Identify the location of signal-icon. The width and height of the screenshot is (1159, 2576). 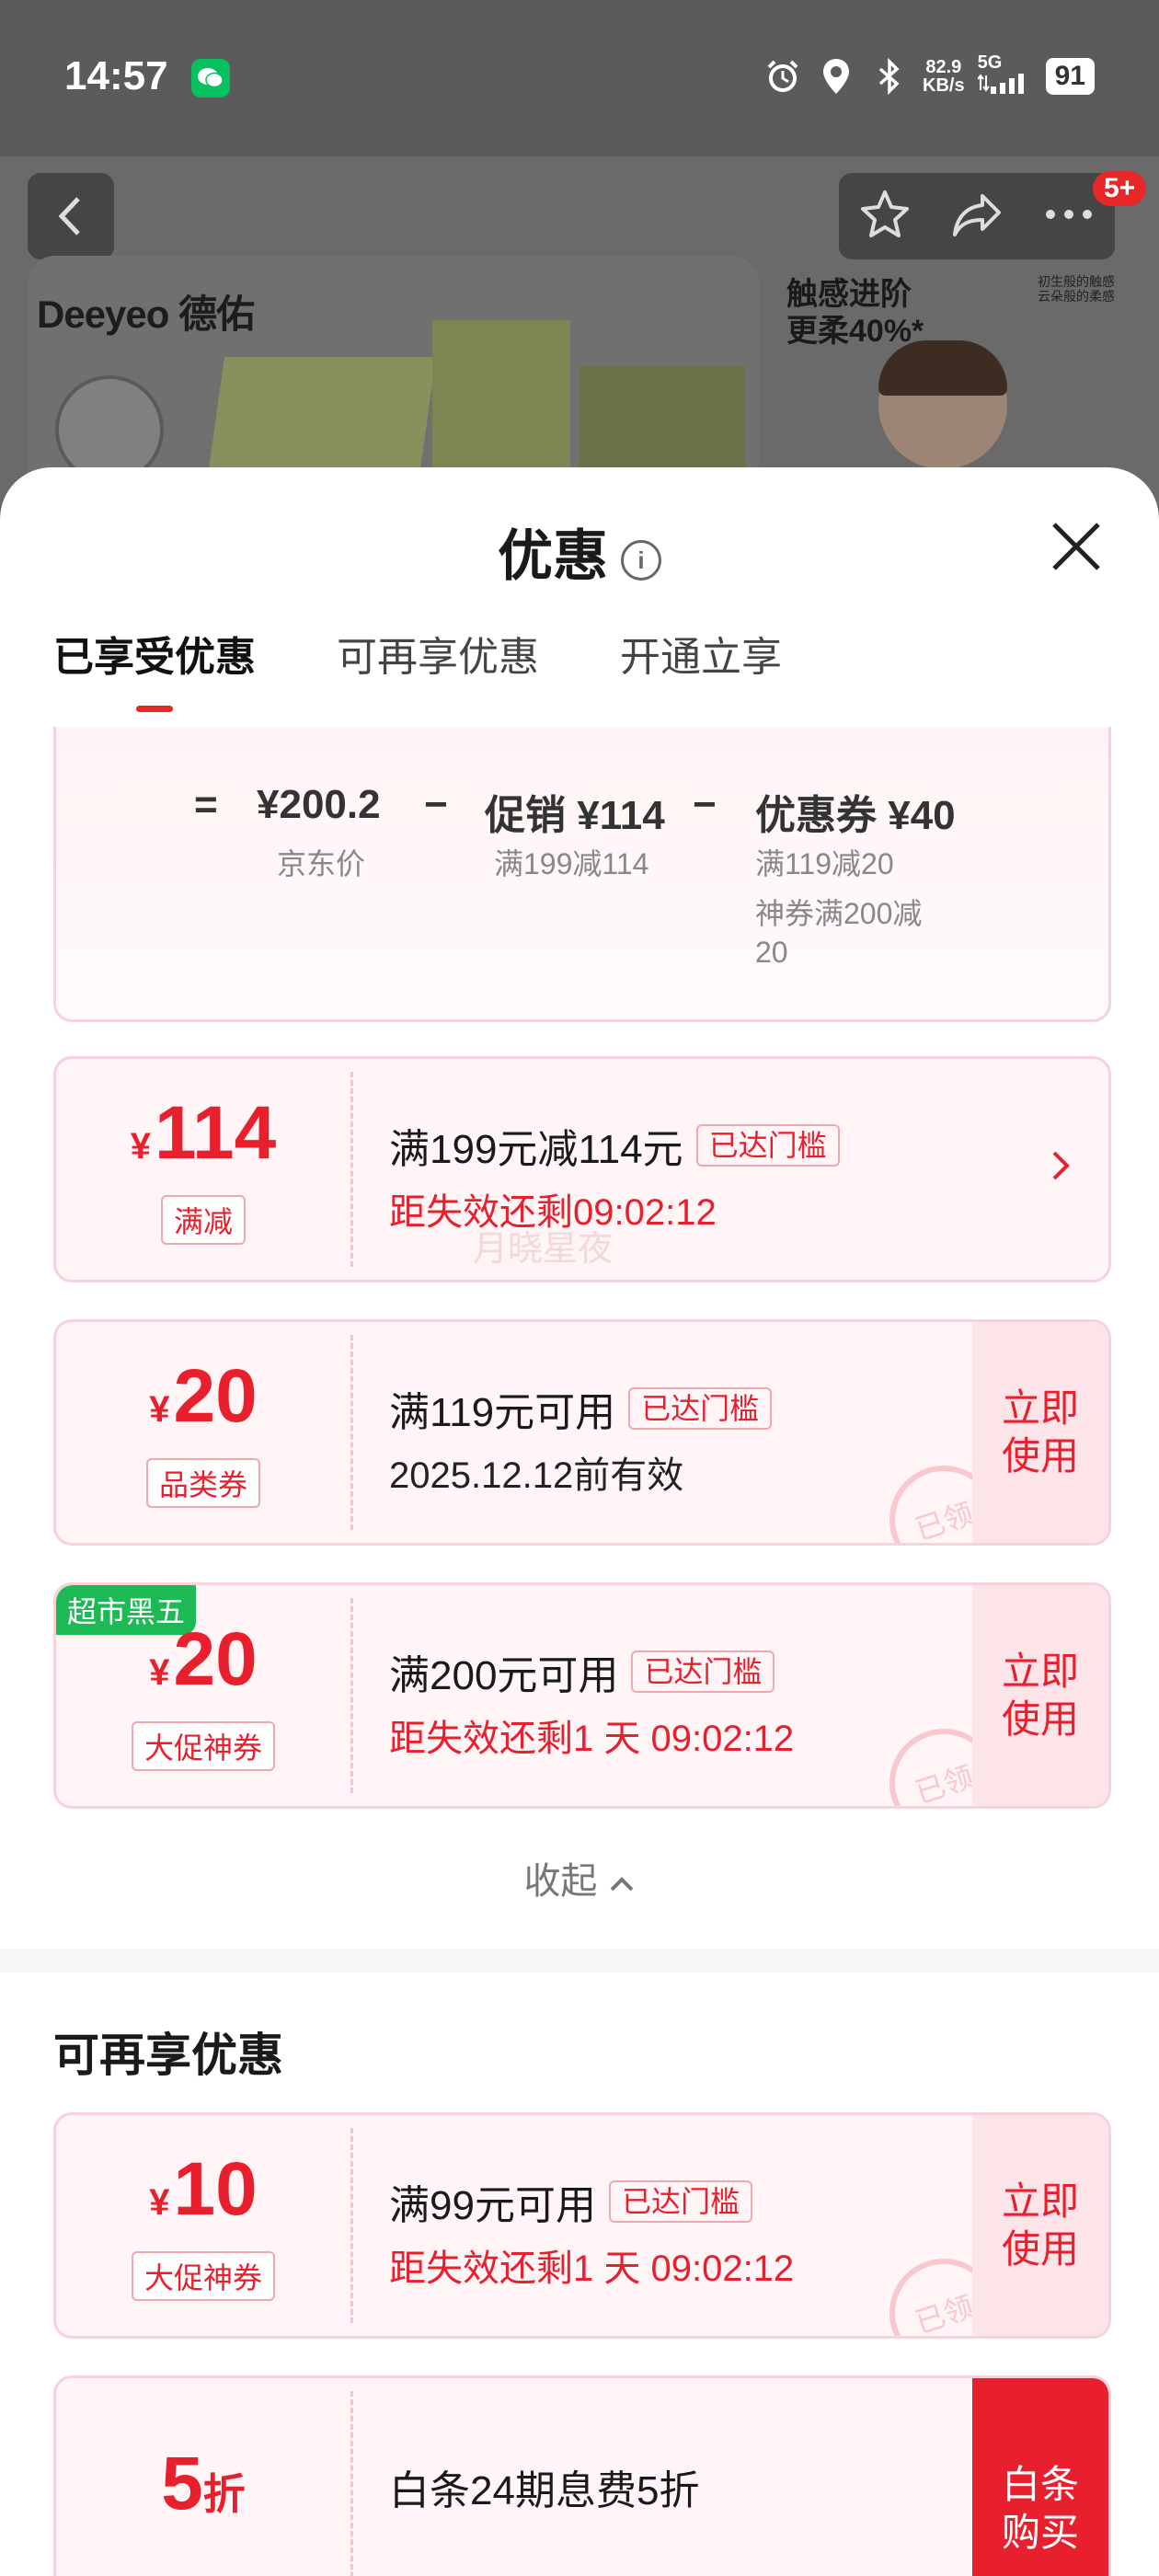
(1004, 85).